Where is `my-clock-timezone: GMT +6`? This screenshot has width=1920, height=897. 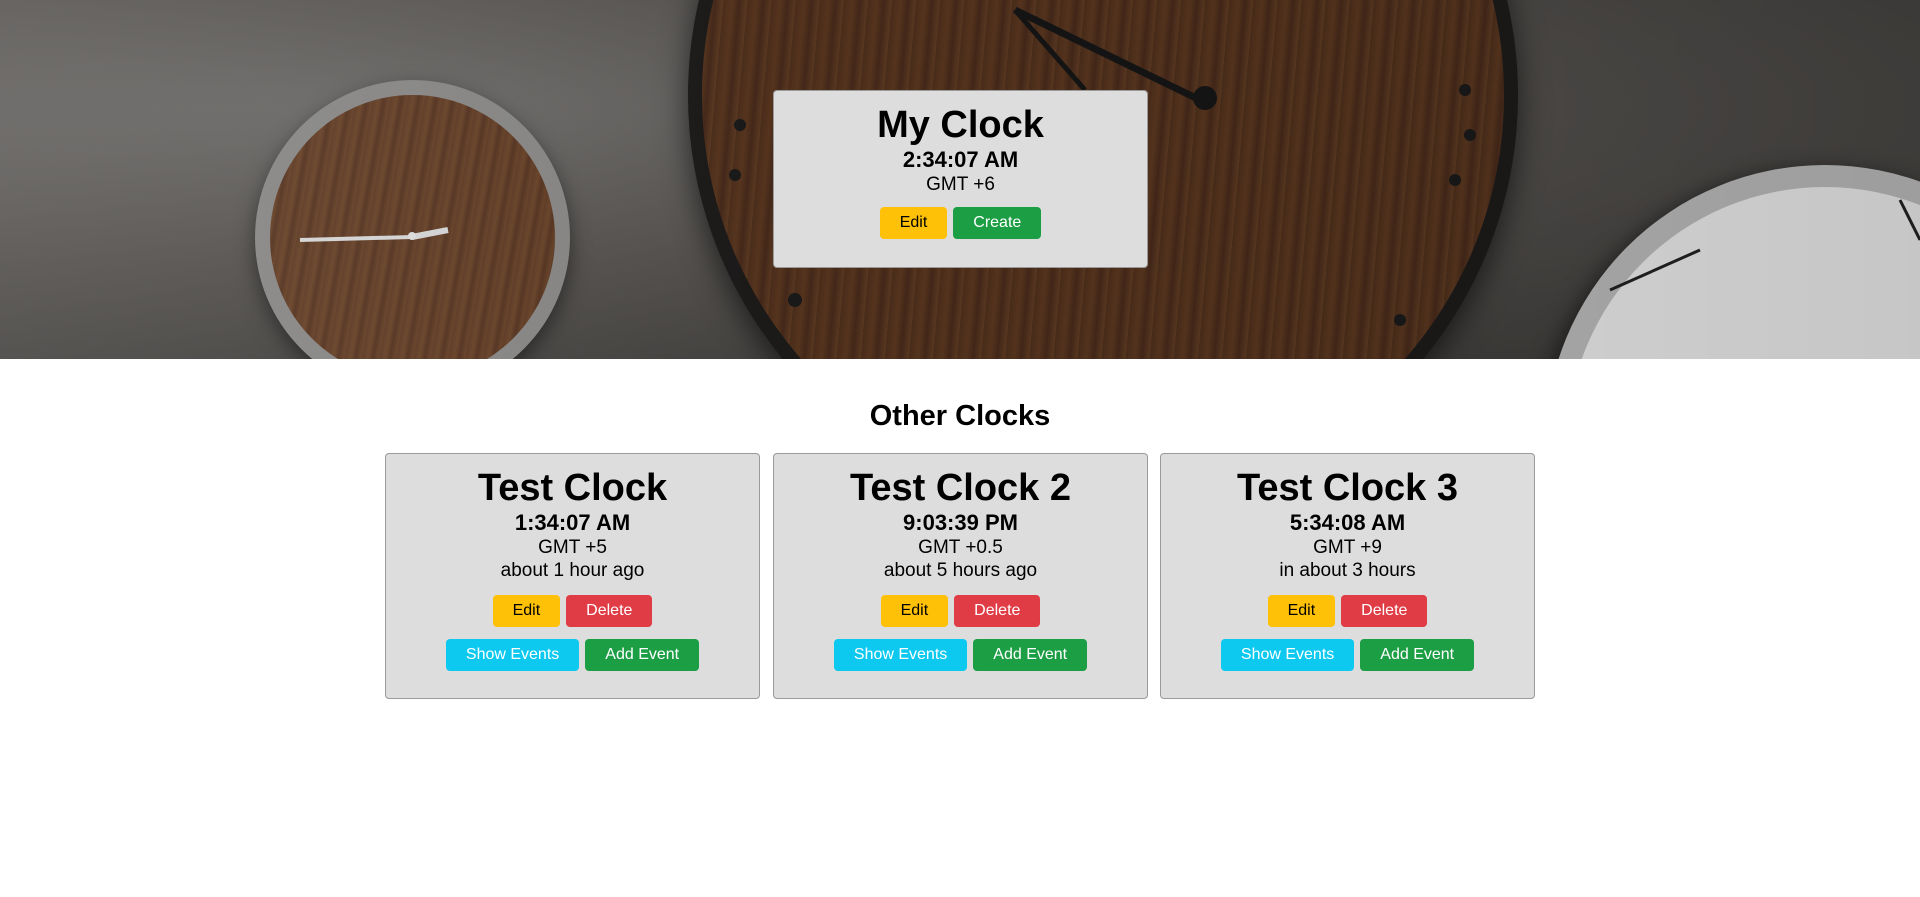 my-clock-timezone: GMT +6 is located at coordinates (960, 184).